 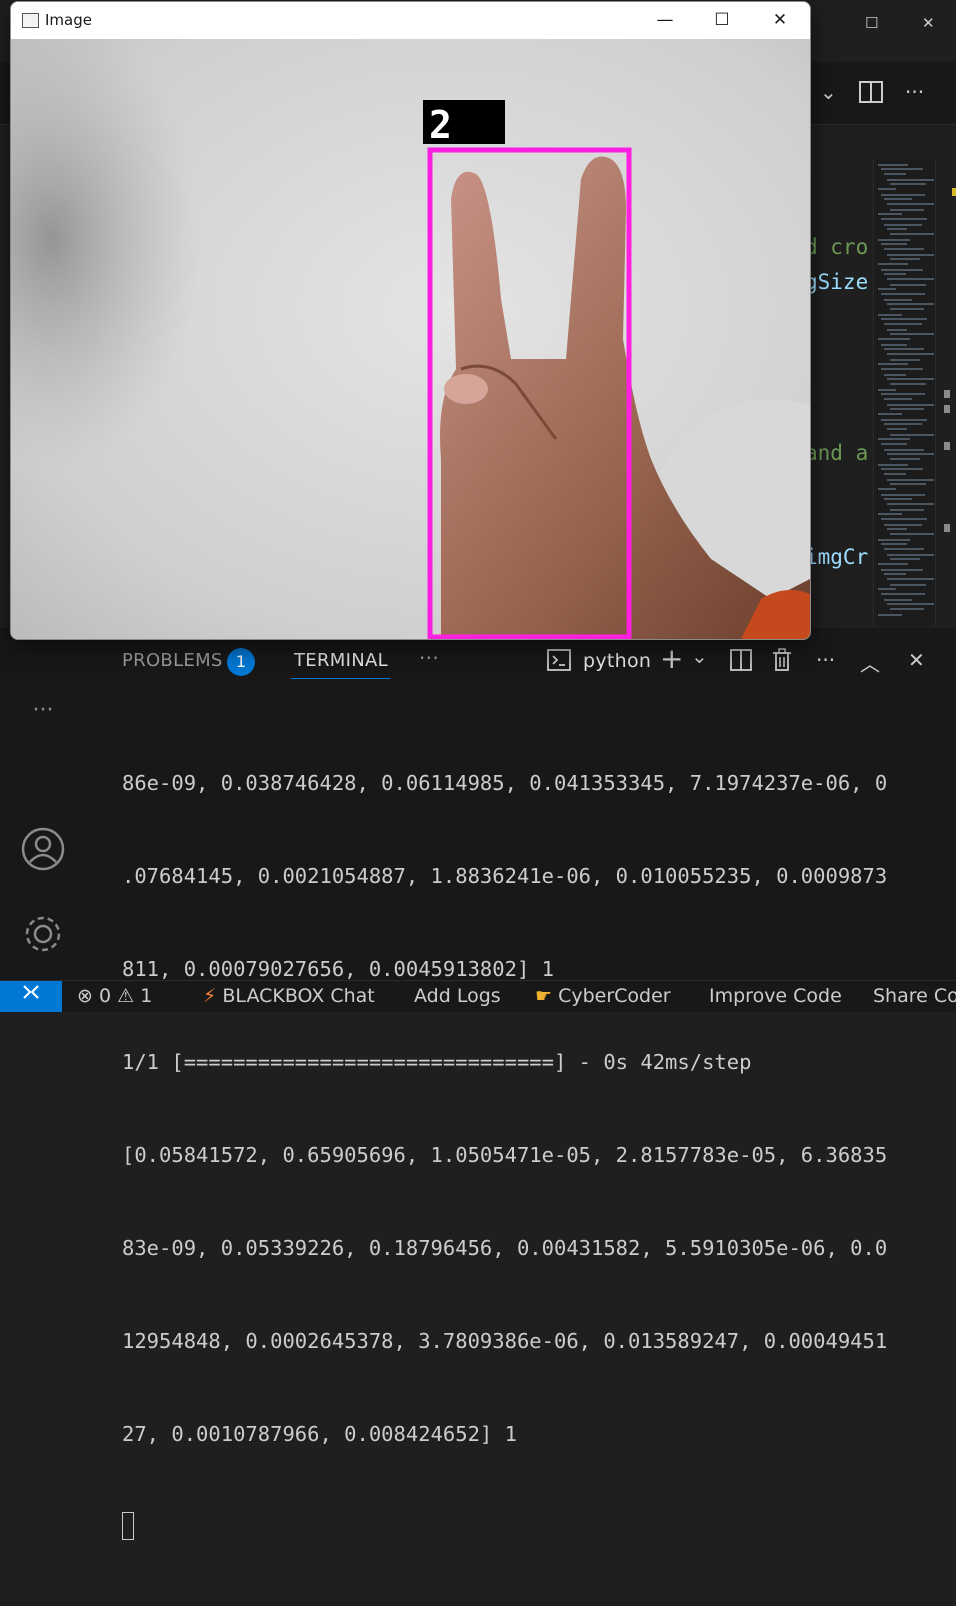 What do you see at coordinates (340, 678) in the screenshot?
I see `active-tab-indicator` at bounding box center [340, 678].